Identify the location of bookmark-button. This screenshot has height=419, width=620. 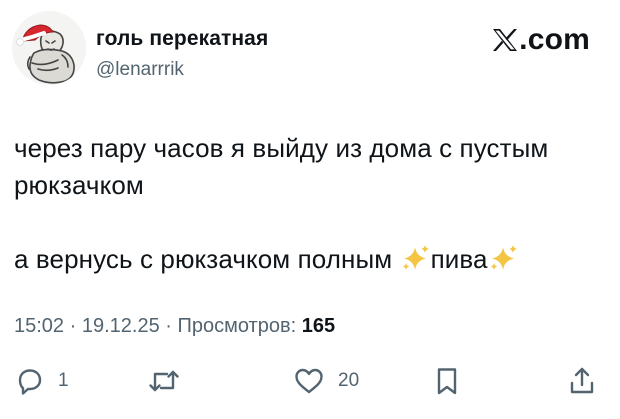
(447, 381).